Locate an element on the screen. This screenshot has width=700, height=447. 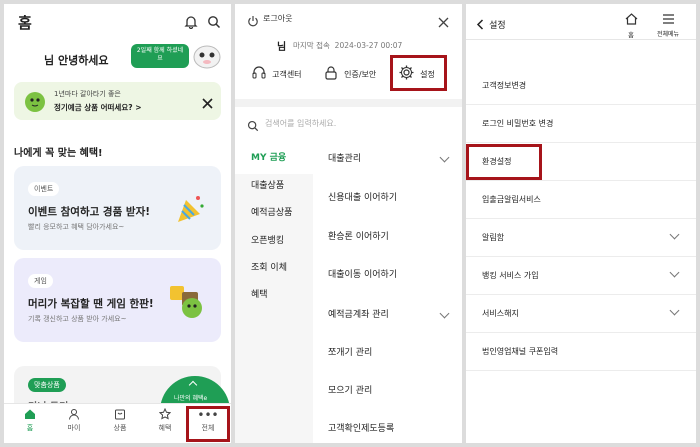
quick-security: 인증/보안 is located at coordinates (349, 75).